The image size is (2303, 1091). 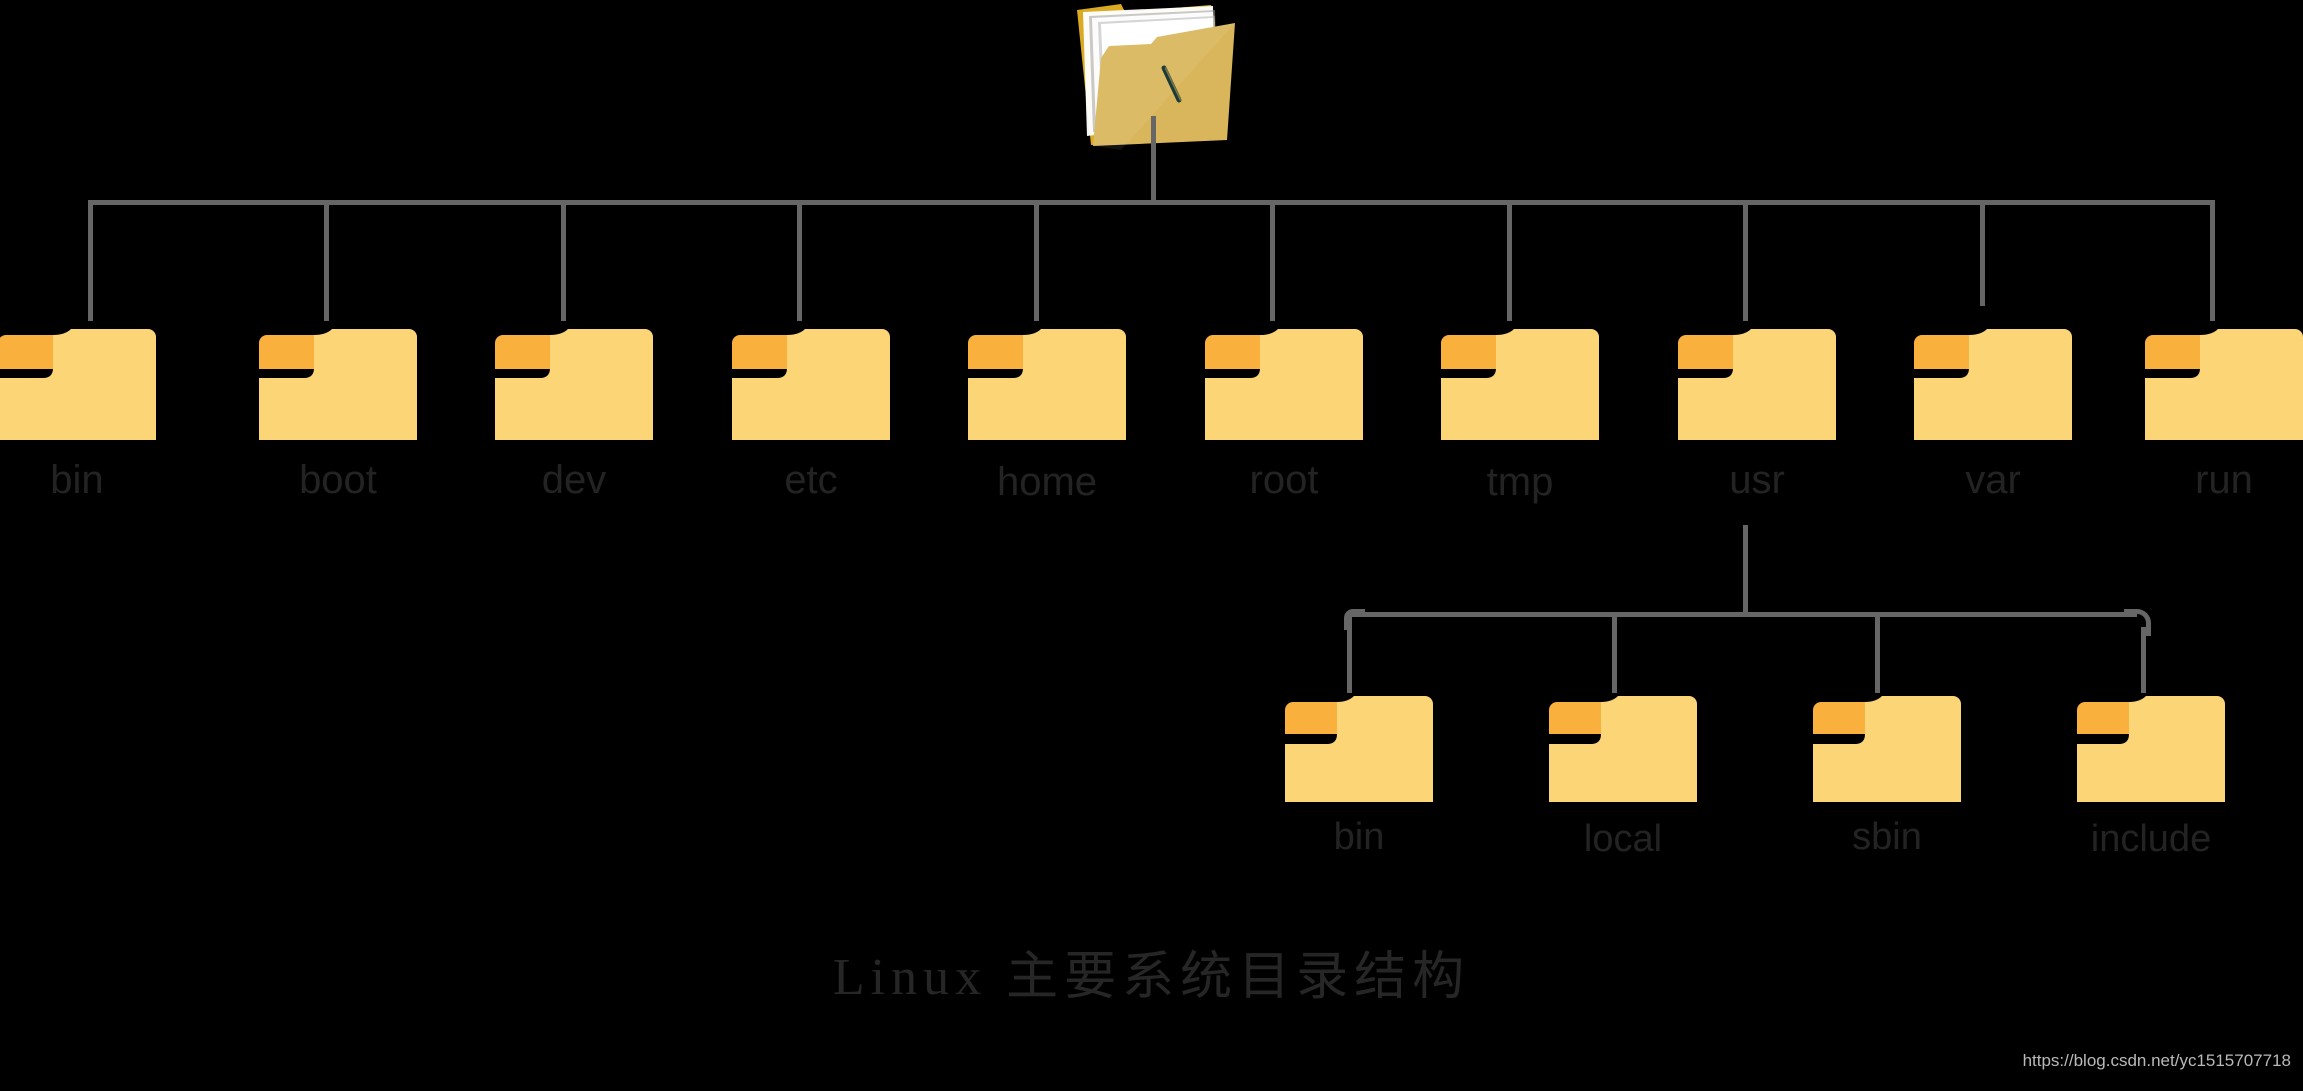 What do you see at coordinates (1349, 652) in the screenshot?
I see `connector-drop-usr-bin` at bounding box center [1349, 652].